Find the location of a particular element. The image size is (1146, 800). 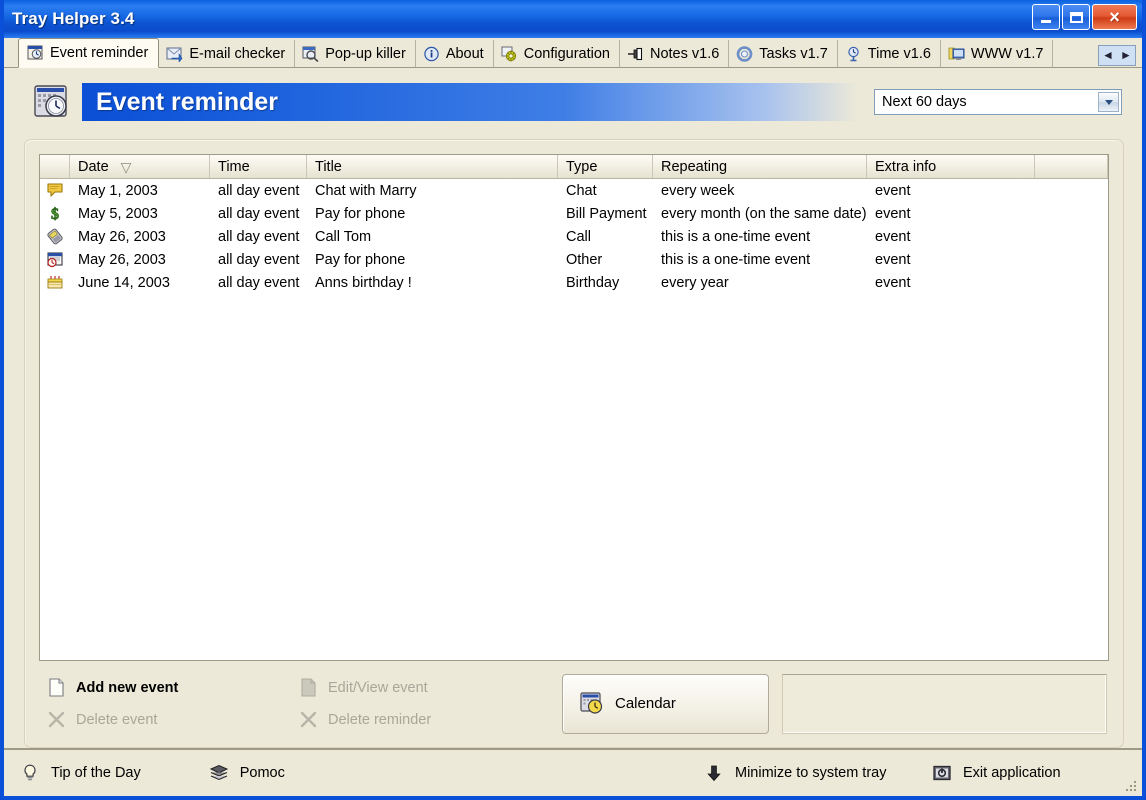

window-controls: × is located at coordinates (1084, 17).